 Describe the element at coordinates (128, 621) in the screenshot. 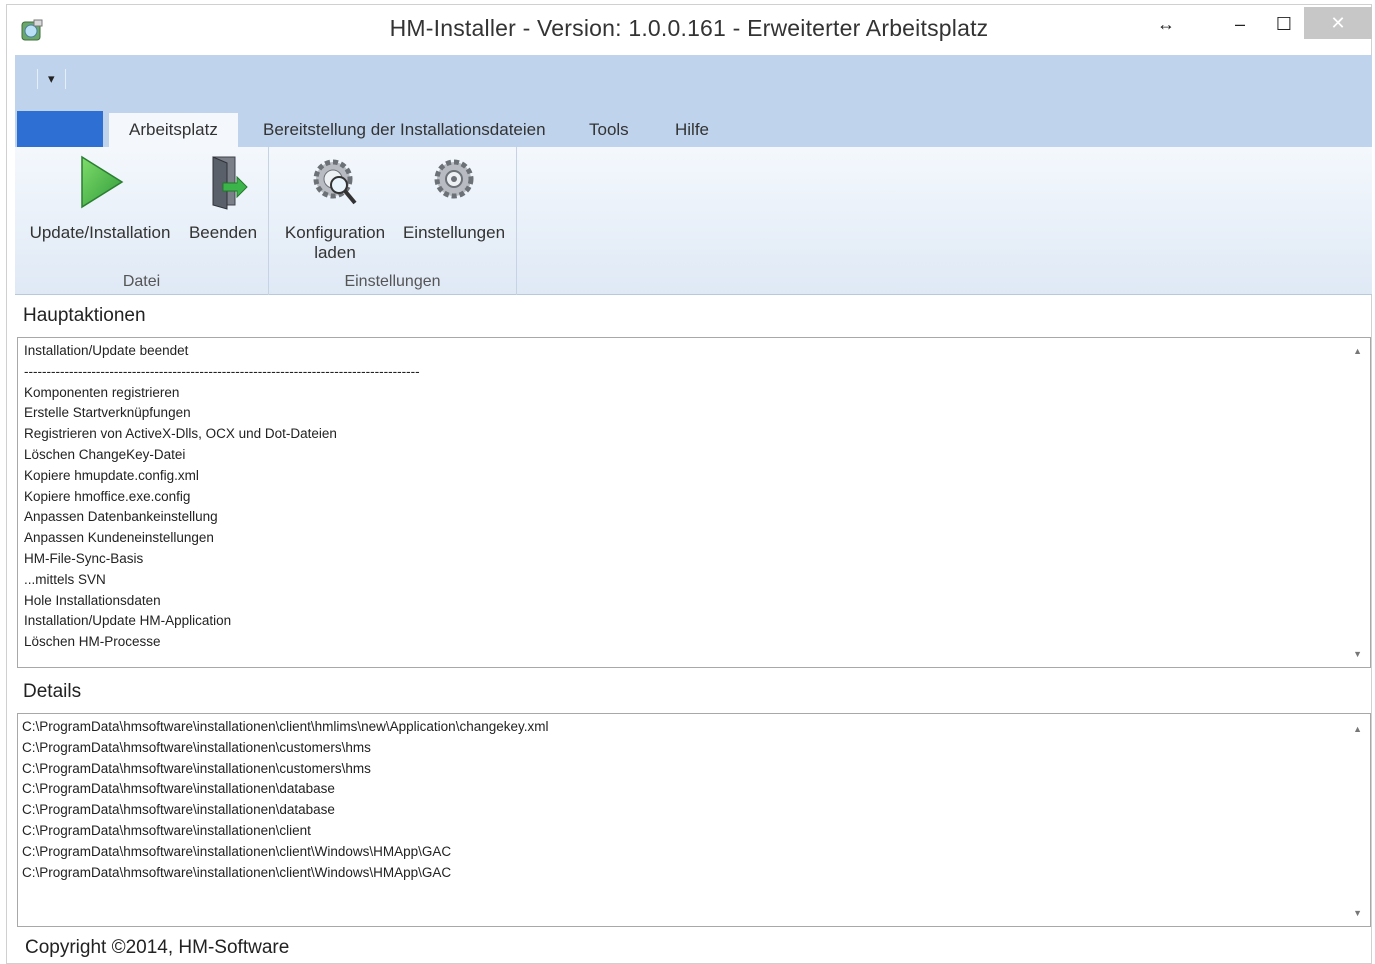

I see `hauptaktionen-line: Installation/Update HM-Application` at that location.